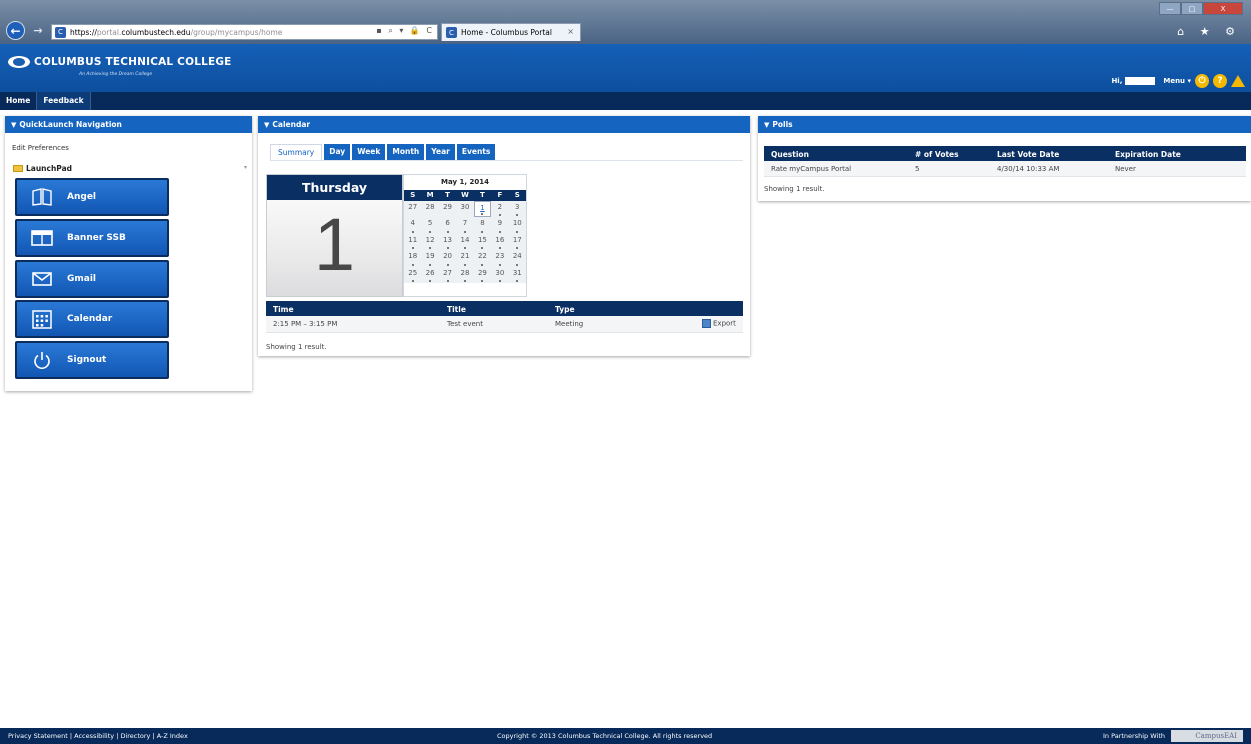 This screenshot has height=744, width=1251. I want to click on calendar-day: 15, so click(482, 242).